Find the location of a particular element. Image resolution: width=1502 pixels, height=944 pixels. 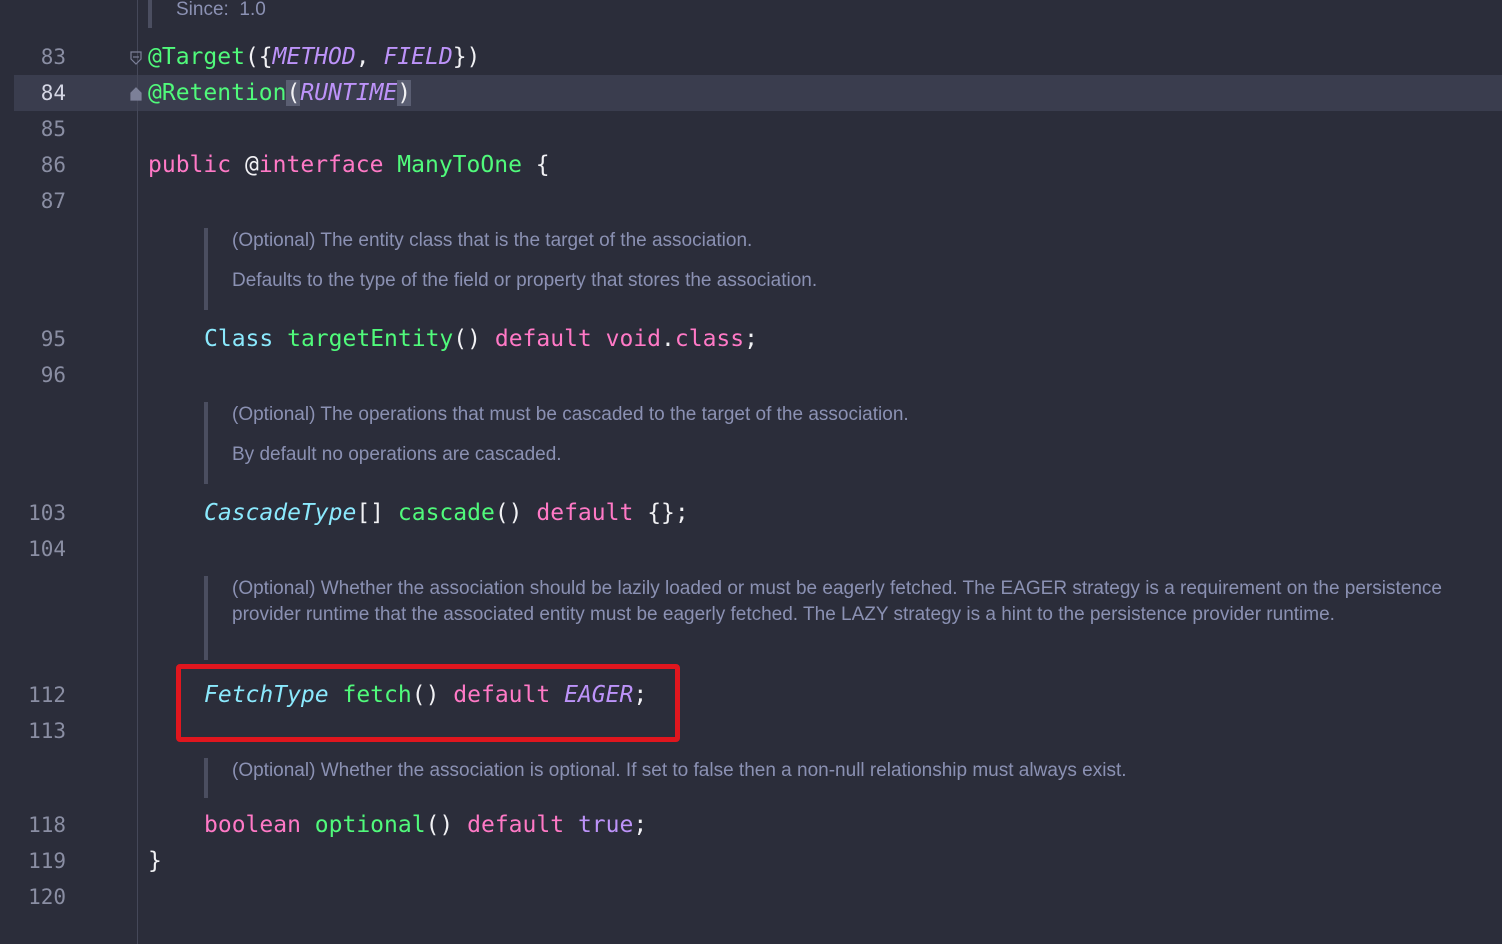

fold-open-icon is located at coordinates (136, 58).